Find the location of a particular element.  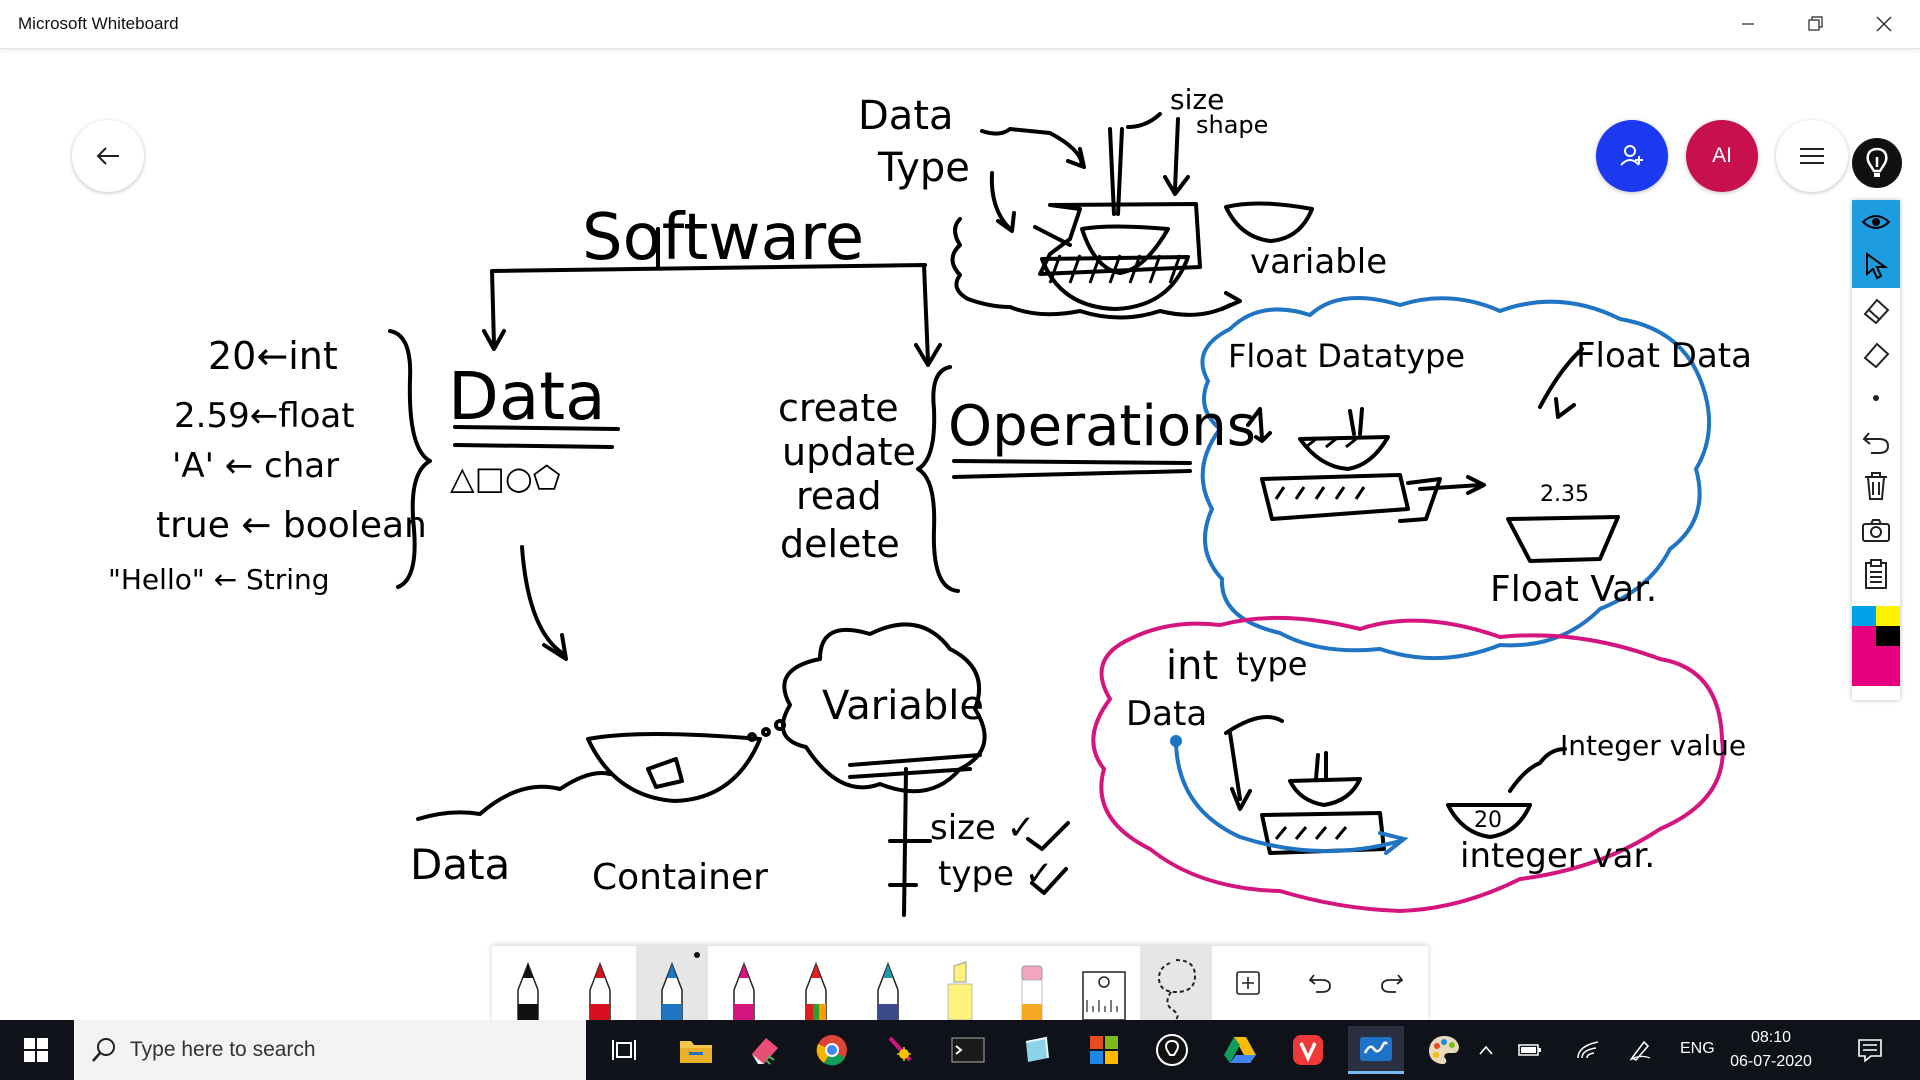

select-tool is located at coordinates (1876, 266).